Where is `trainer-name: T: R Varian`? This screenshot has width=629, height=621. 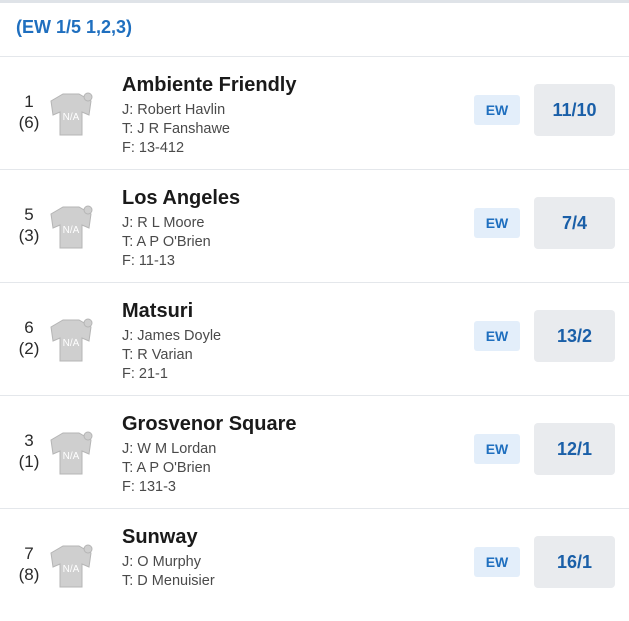 trainer-name: T: R Varian is located at coordinates (157, 355).